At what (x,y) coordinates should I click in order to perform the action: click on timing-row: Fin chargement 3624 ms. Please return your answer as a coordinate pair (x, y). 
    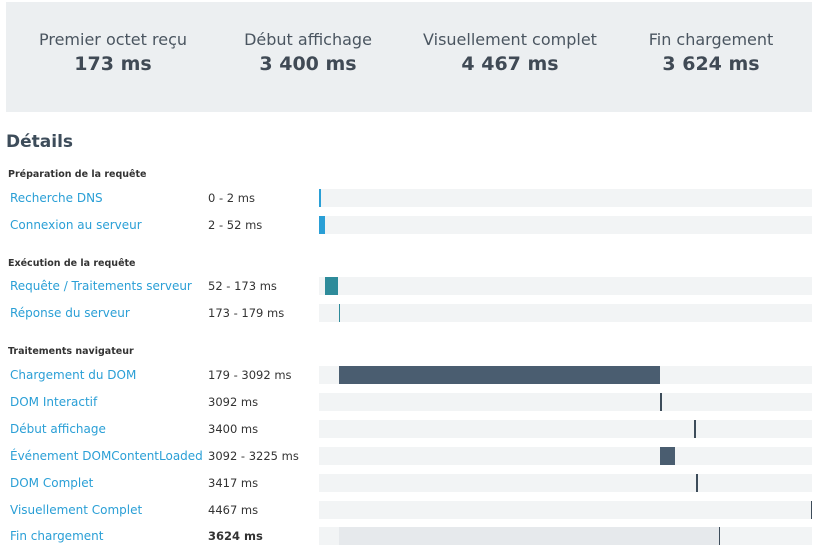
    Looking at the image, I should click on (411, 537).